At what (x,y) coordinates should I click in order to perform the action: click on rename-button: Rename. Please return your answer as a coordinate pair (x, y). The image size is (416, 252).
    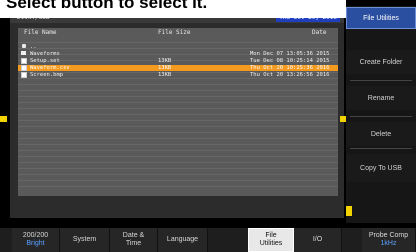
    Looking at the image, I should click on (381, 98).